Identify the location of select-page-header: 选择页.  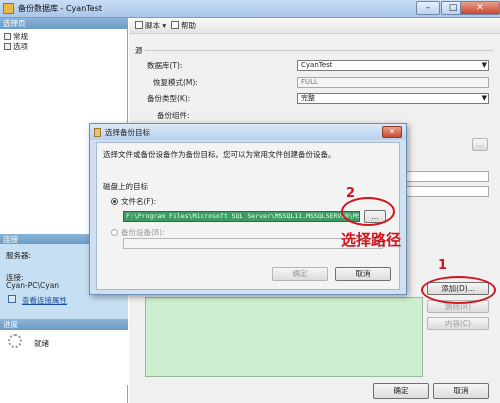
(64, 23).